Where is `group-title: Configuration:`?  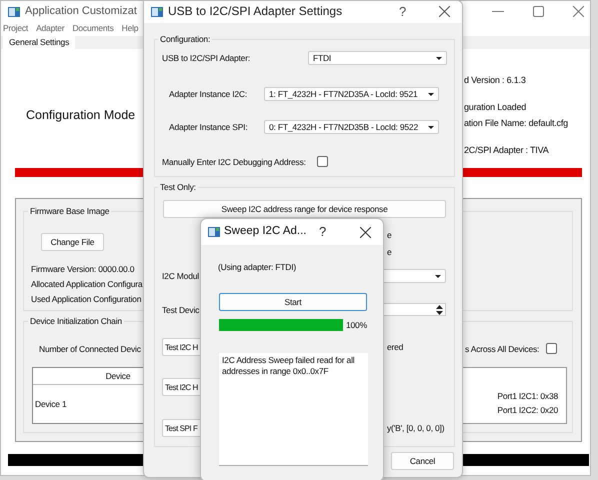 group-title: Configuration: is located at coordinates (185, 39).